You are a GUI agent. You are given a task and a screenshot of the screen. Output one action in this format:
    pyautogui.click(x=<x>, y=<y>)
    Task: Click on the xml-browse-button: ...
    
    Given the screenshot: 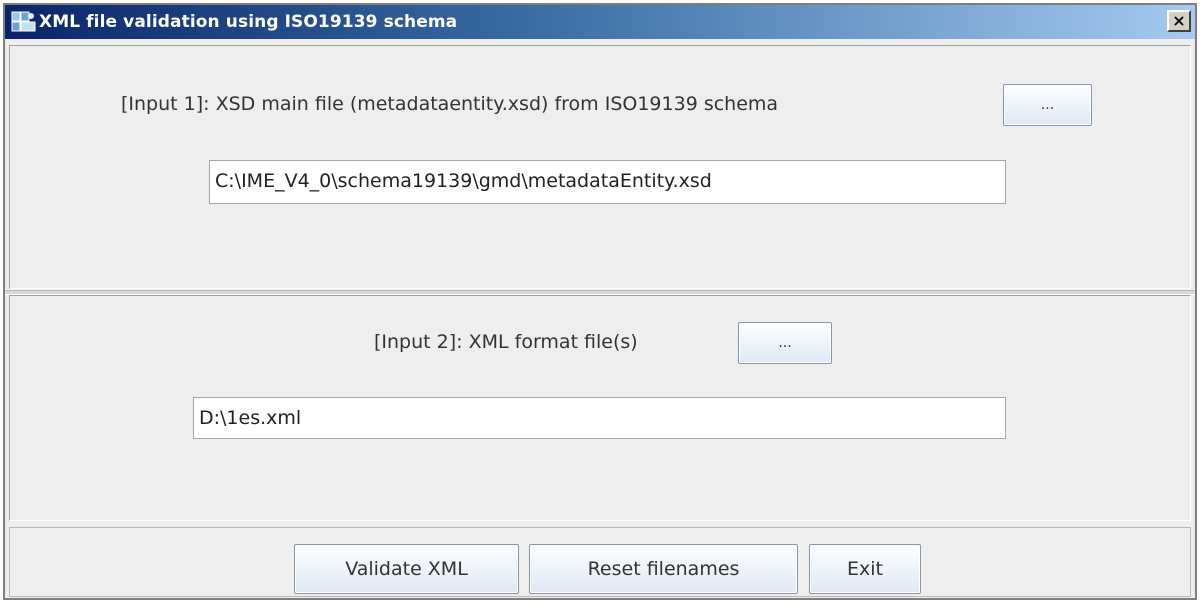 What is the action you would take?
    pyautogui.click(x=785, y=343)
    